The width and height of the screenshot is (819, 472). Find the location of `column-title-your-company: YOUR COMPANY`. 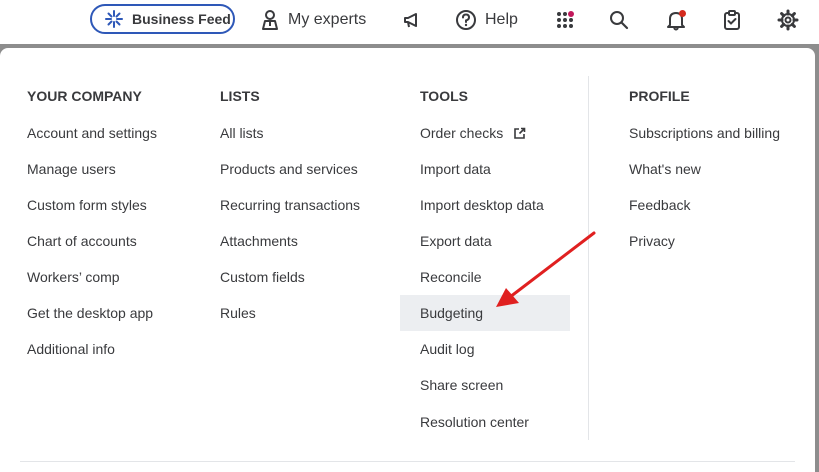

column-title-your-company: YOUR COMPANY is located at coordinates (84, 96).